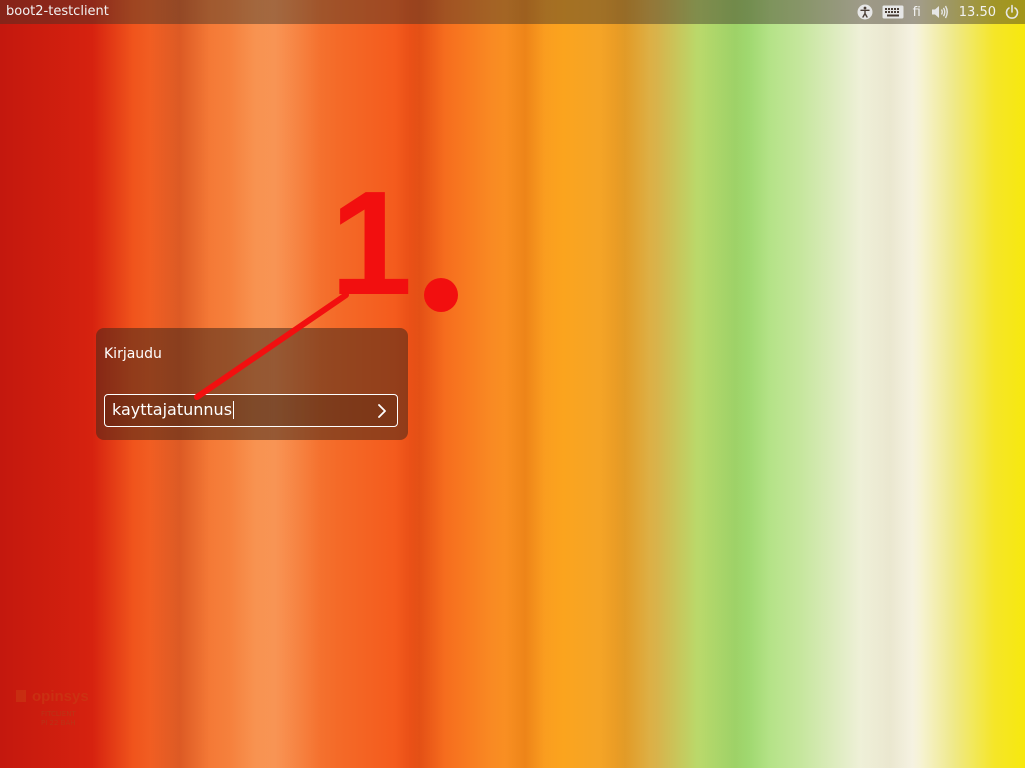  What do you see at coordinates (865, 12) in the screenshot?
I see `accessibility-icon` at bounding box center [865, 12].